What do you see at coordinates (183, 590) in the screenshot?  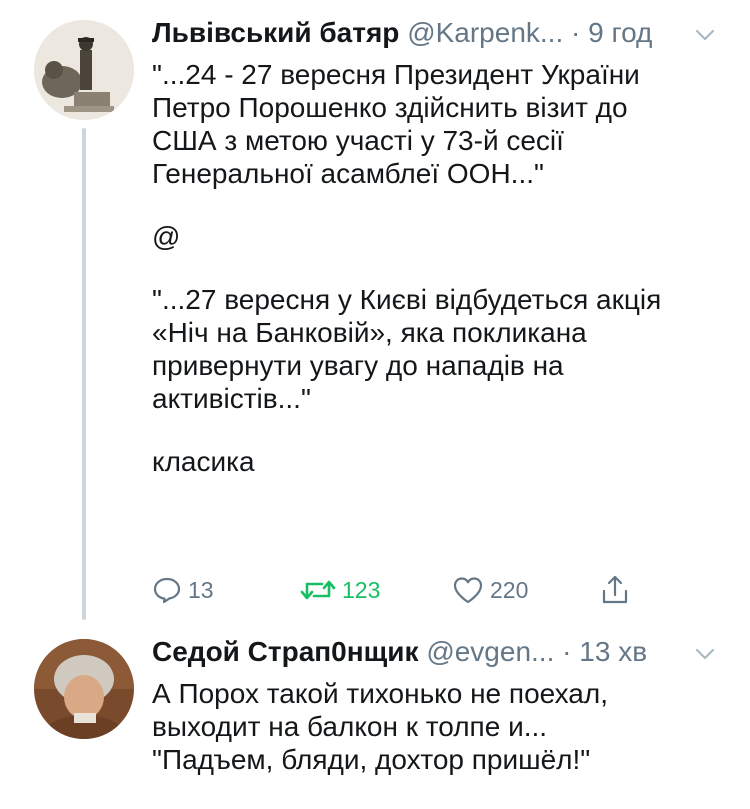 I see `reply-button: 13` at bounding box center [183, 590].